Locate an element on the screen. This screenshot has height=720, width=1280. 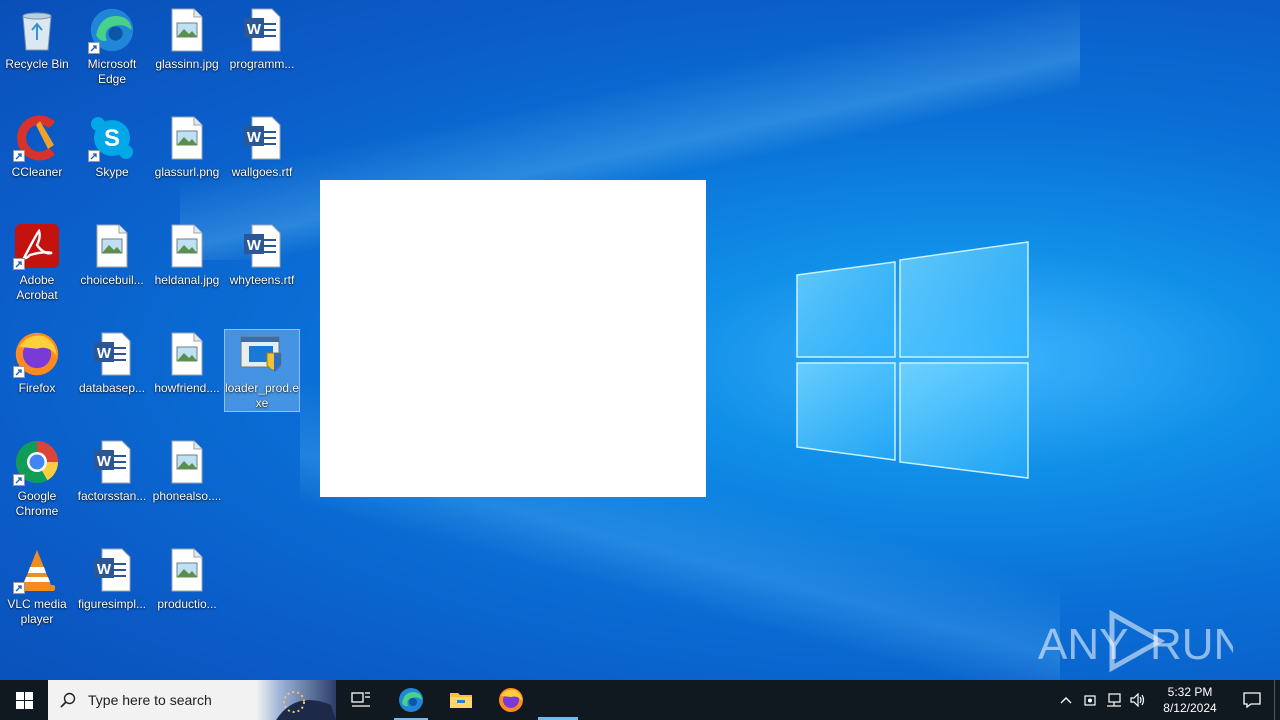
action-center-button is located at coordinates (1252, 700).